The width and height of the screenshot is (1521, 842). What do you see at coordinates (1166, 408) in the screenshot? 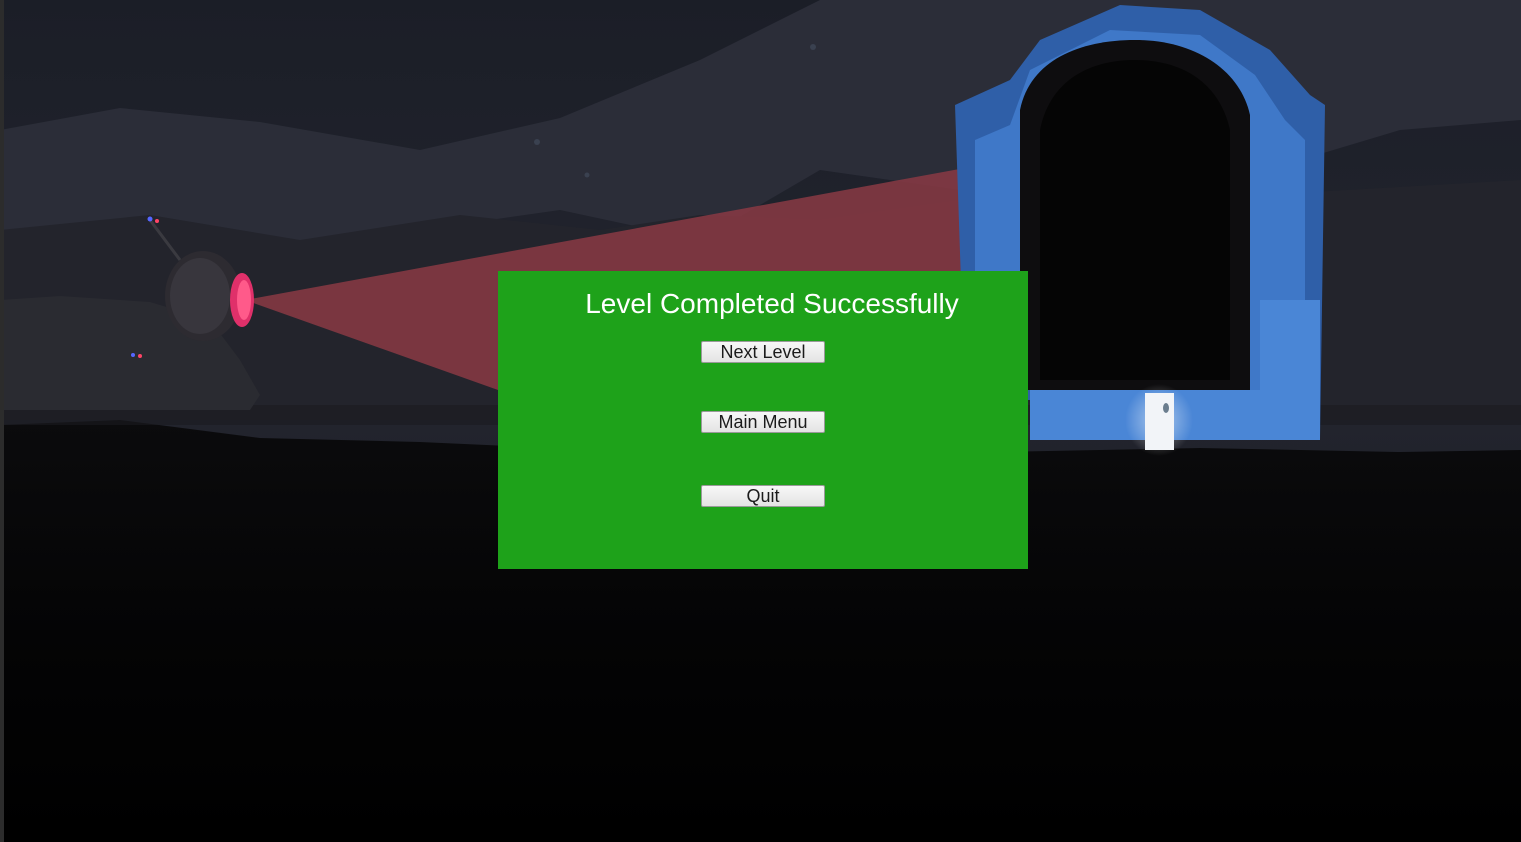
I see `door-handle` at bounding box center [1166, 408].